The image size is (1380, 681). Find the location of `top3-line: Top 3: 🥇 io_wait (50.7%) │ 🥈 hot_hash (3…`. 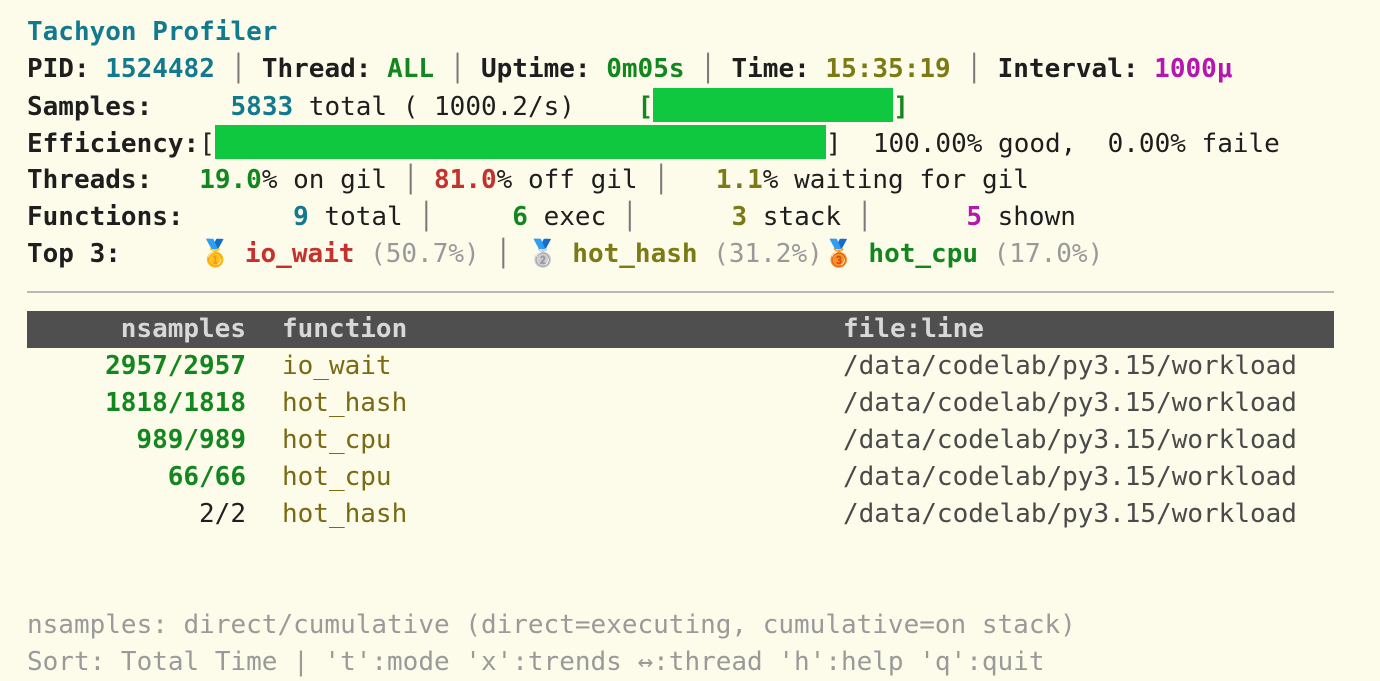

top3-line: Top 3: 🥇 io_wait (50.7%) │ 🥈 hot_hash (3… is located at coordinates (565, 254).